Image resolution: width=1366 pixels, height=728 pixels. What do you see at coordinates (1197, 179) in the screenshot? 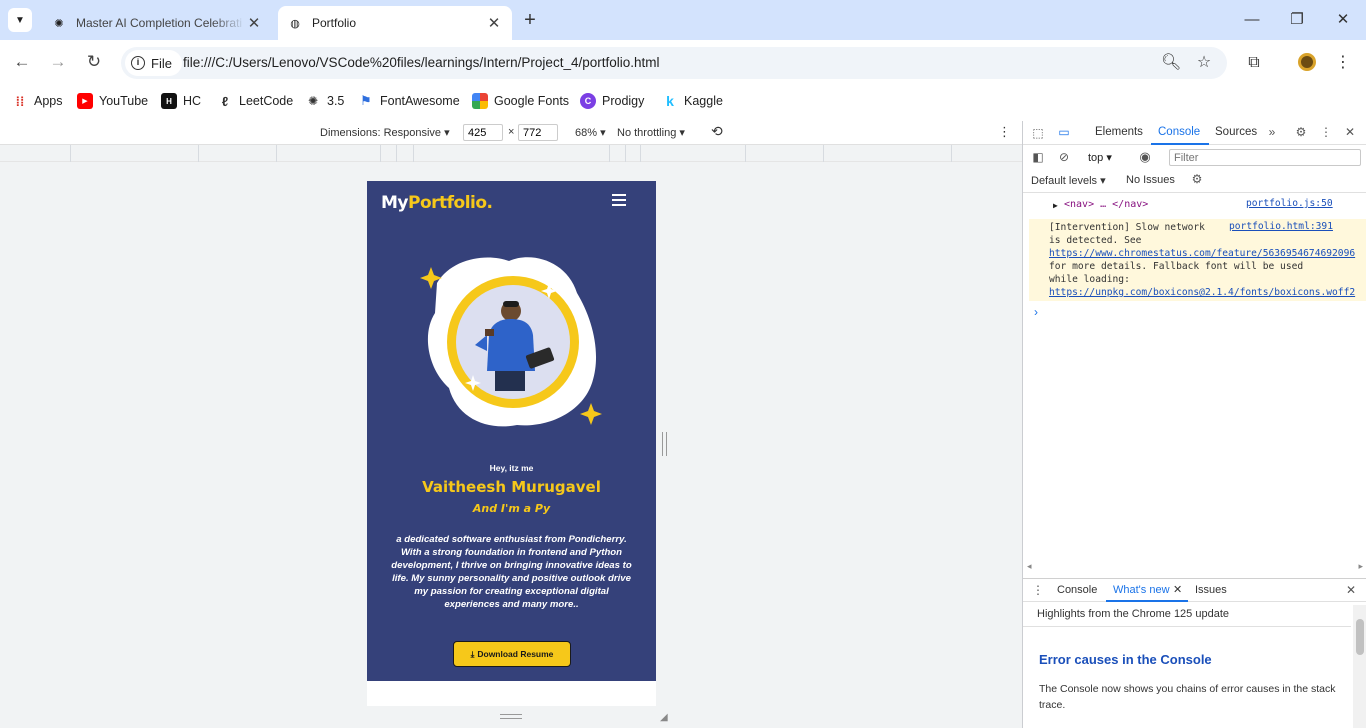
I see `console-settings-gear-icon: ⚙` at bounding box center [1197, 179].